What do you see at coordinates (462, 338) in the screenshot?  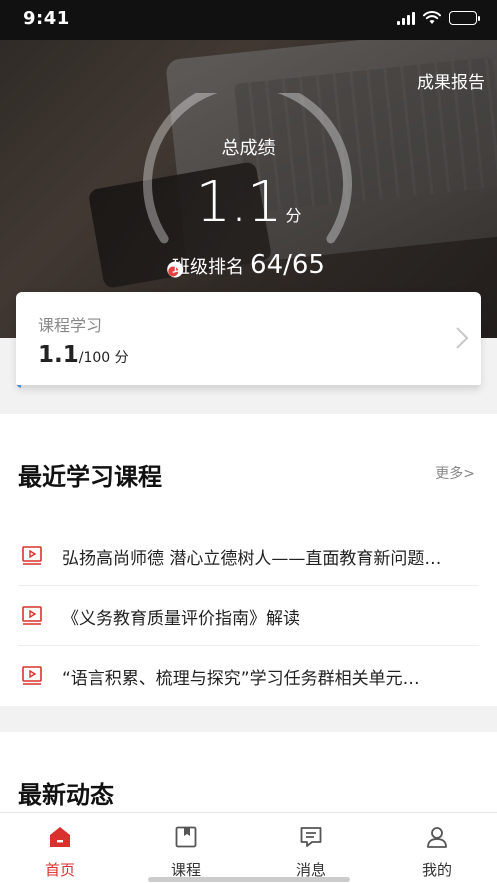 I see `chevron-right-icon` at bounding box center [462, 338].